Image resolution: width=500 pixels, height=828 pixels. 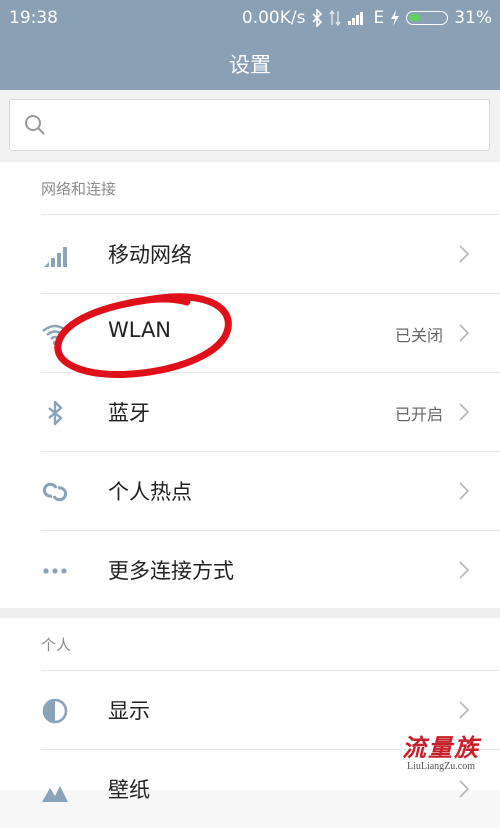 I want to click on app-header: 设置, so click(x=250, y=64).